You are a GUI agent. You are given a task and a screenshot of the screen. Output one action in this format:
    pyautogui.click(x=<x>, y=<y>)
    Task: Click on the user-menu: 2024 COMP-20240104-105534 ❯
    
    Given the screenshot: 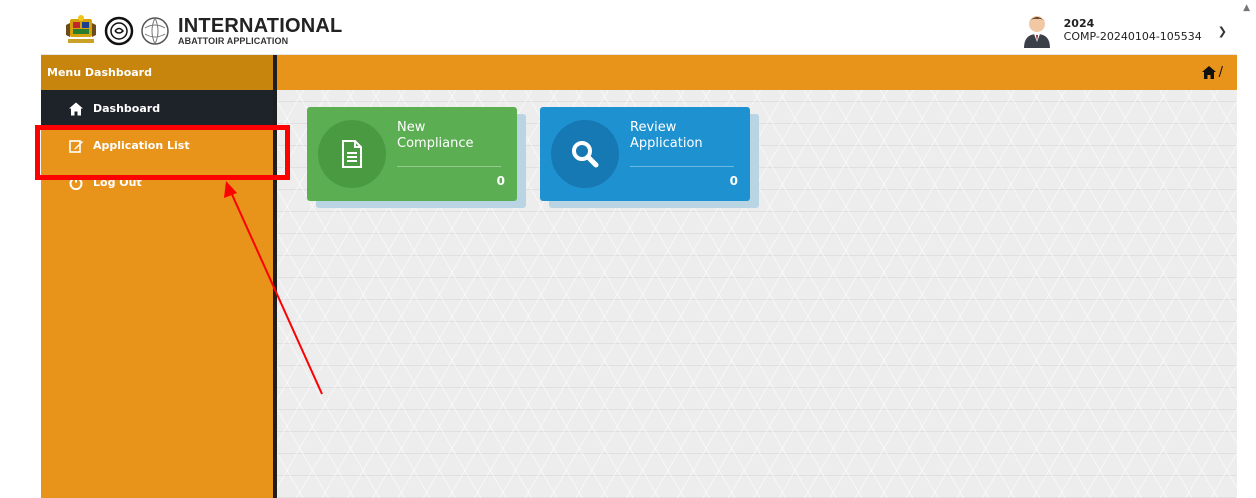 What is the action you would take?
    pyautogui.click(x=1129, y=31)
    